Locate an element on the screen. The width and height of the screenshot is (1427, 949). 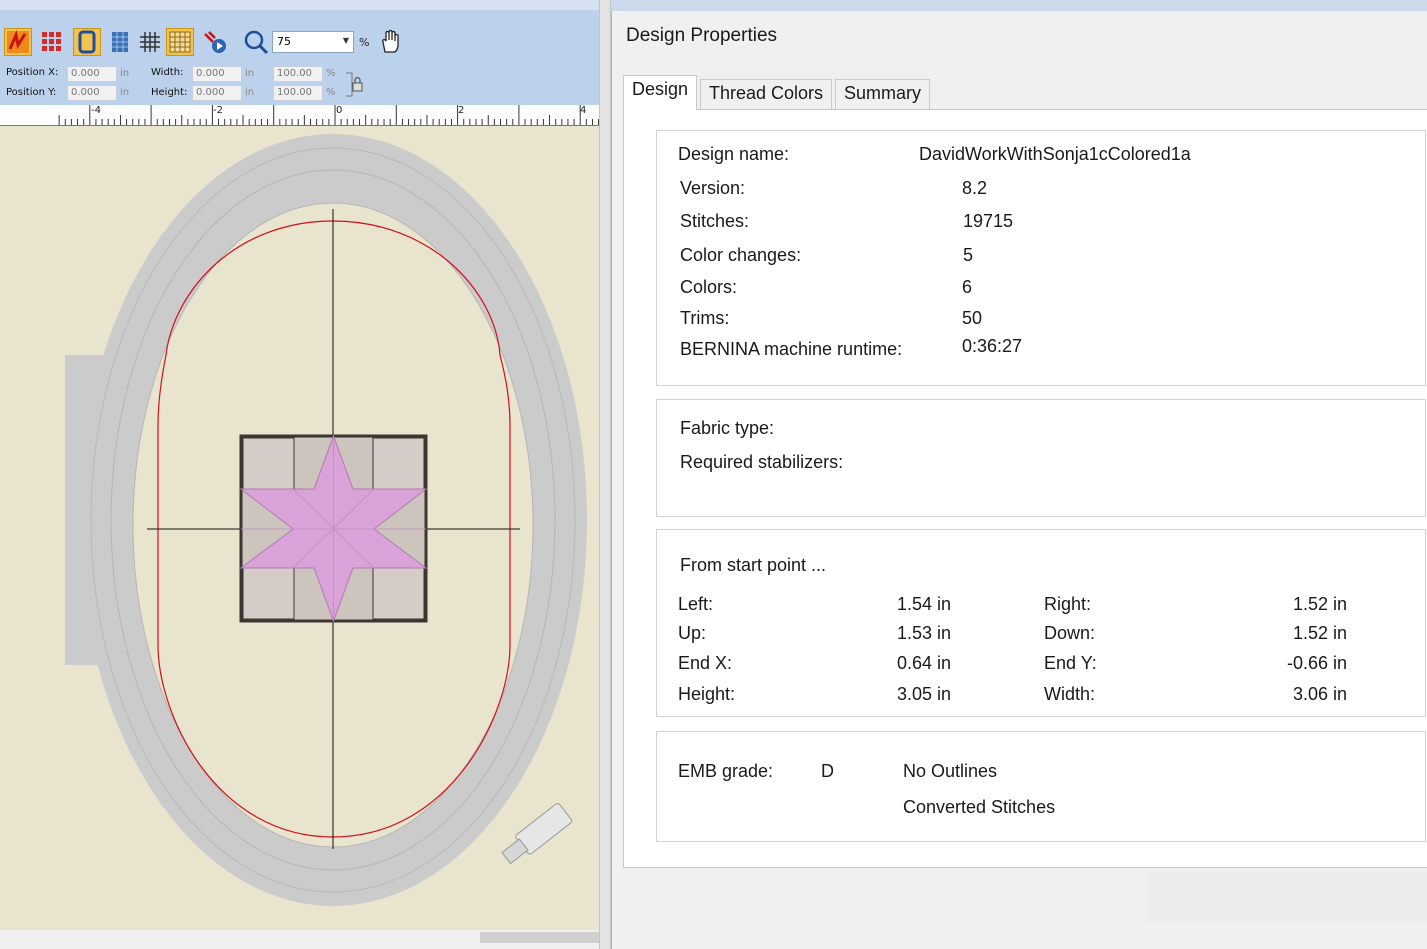
tab-design: Design is located at coordinates (660, 92).